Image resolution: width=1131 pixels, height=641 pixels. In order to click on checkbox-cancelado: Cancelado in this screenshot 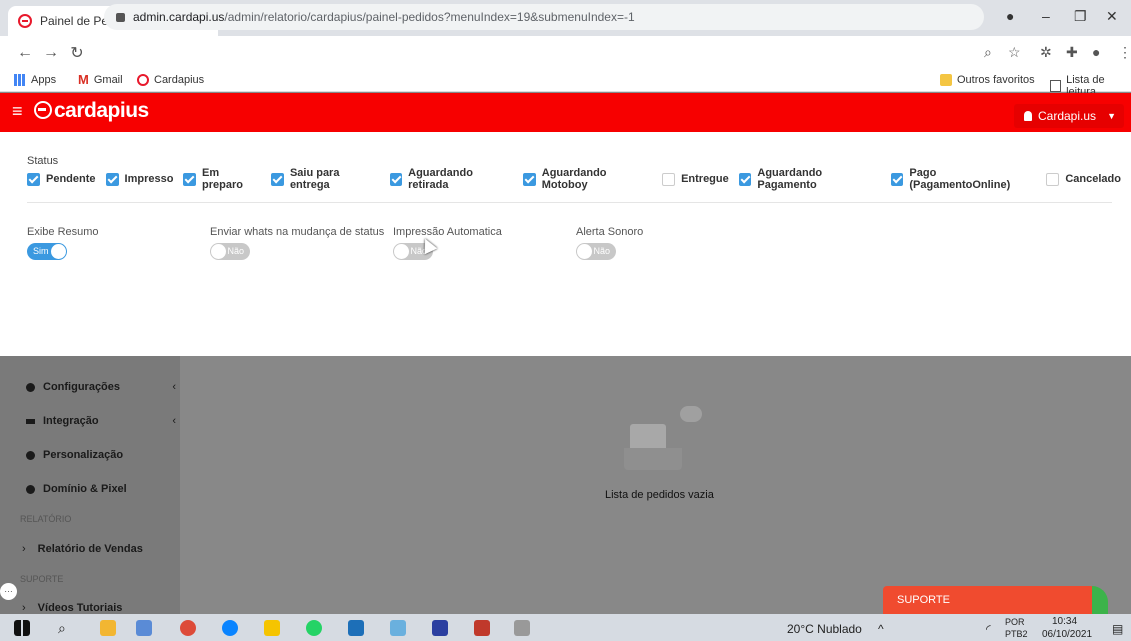, I will do `click(1083, 179)`.